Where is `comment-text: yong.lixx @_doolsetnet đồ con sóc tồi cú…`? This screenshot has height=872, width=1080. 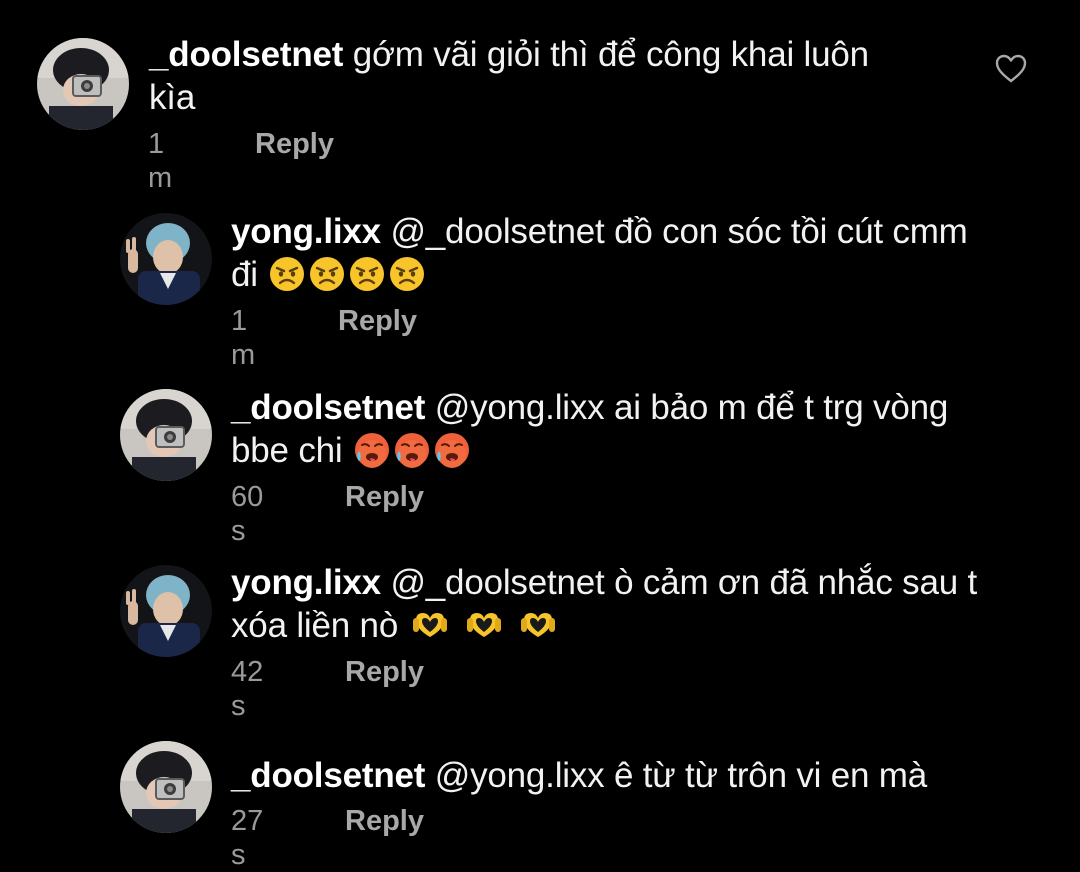
comment-text: yong.lixx @_doolsetnet đồ con sóc tồi cú… is located at coordinates (641, 253).